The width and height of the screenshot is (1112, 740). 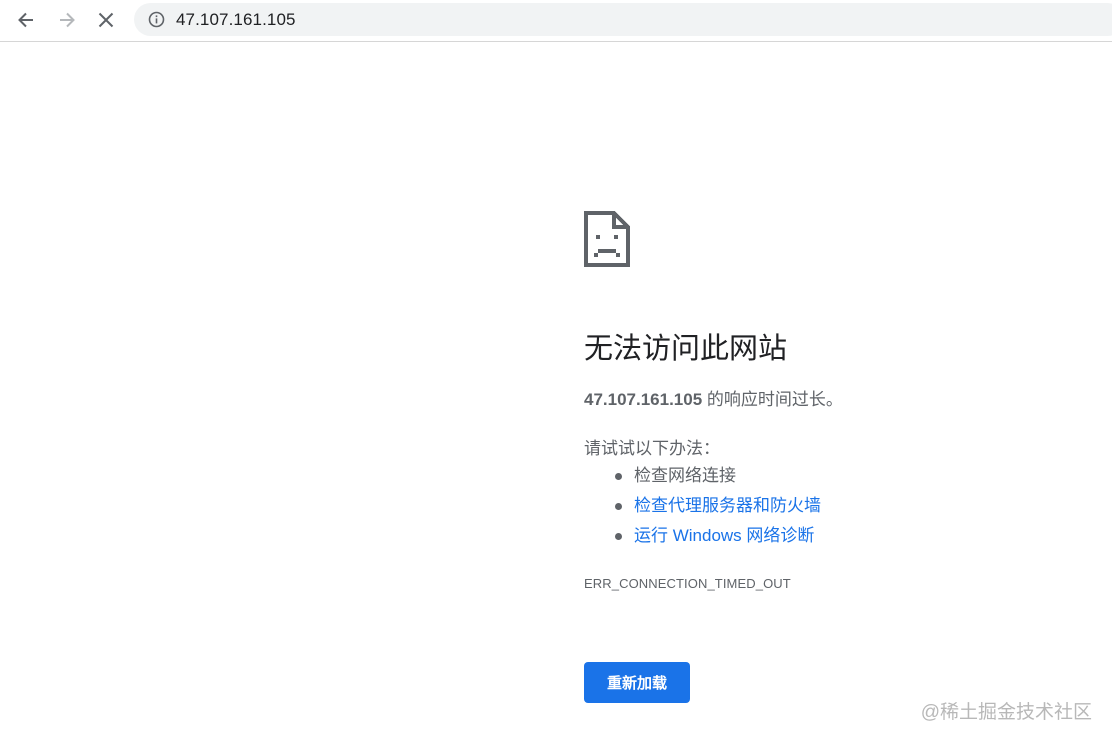 I want to click on suggestions-heading: 请试试以下办法：, so click(x=652, y=448).